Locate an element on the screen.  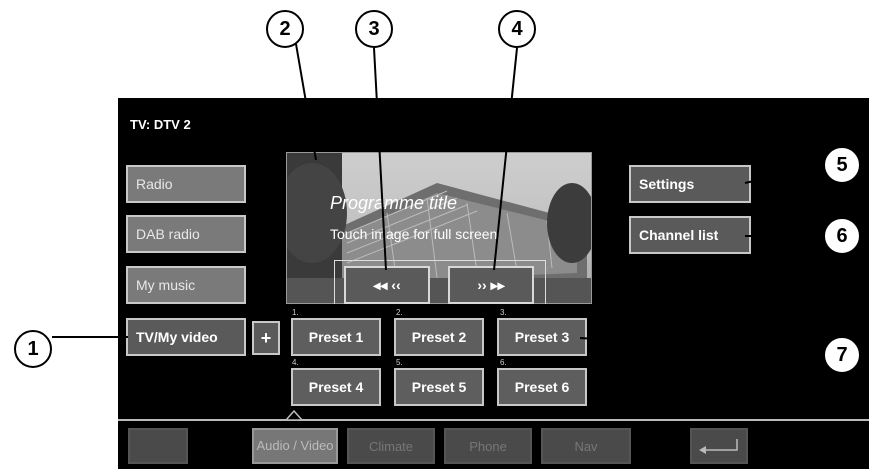
callout-4: 4 is located at coordinates (517, 29).